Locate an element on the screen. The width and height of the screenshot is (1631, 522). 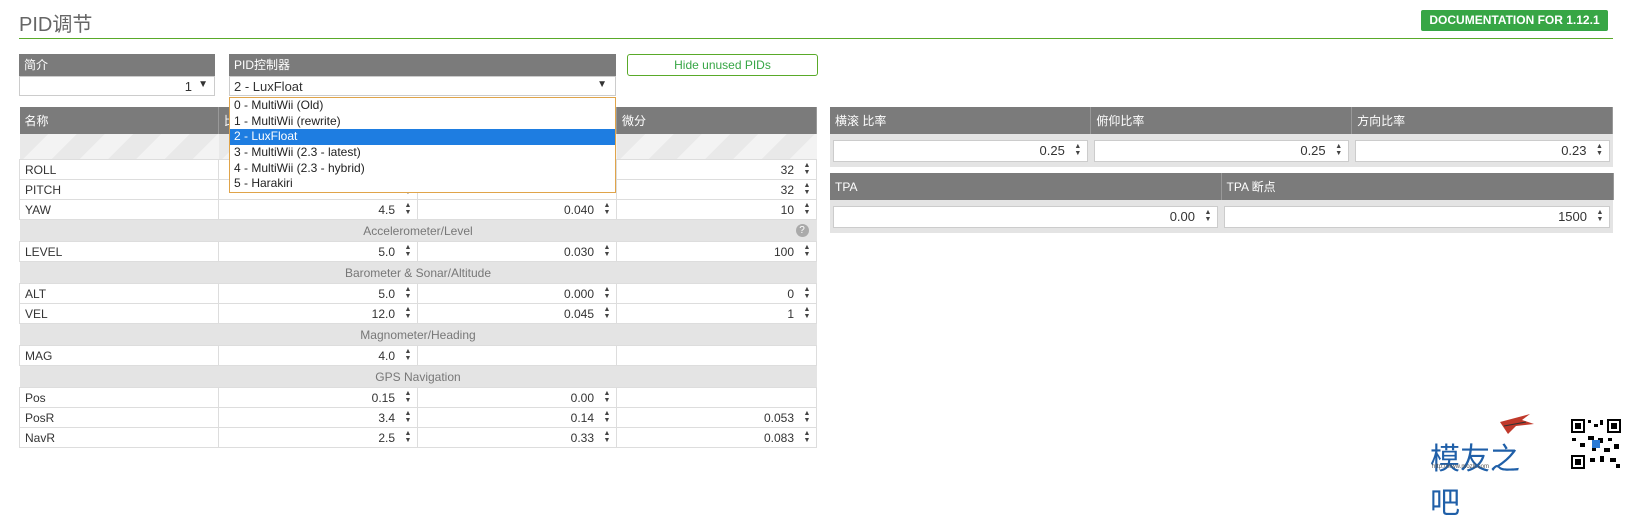
table-row: ALT 5.0 ▲ ▼ 0.000 ▲ ▼ 0 ▲ ▼ is located at coordinates (418, 293).